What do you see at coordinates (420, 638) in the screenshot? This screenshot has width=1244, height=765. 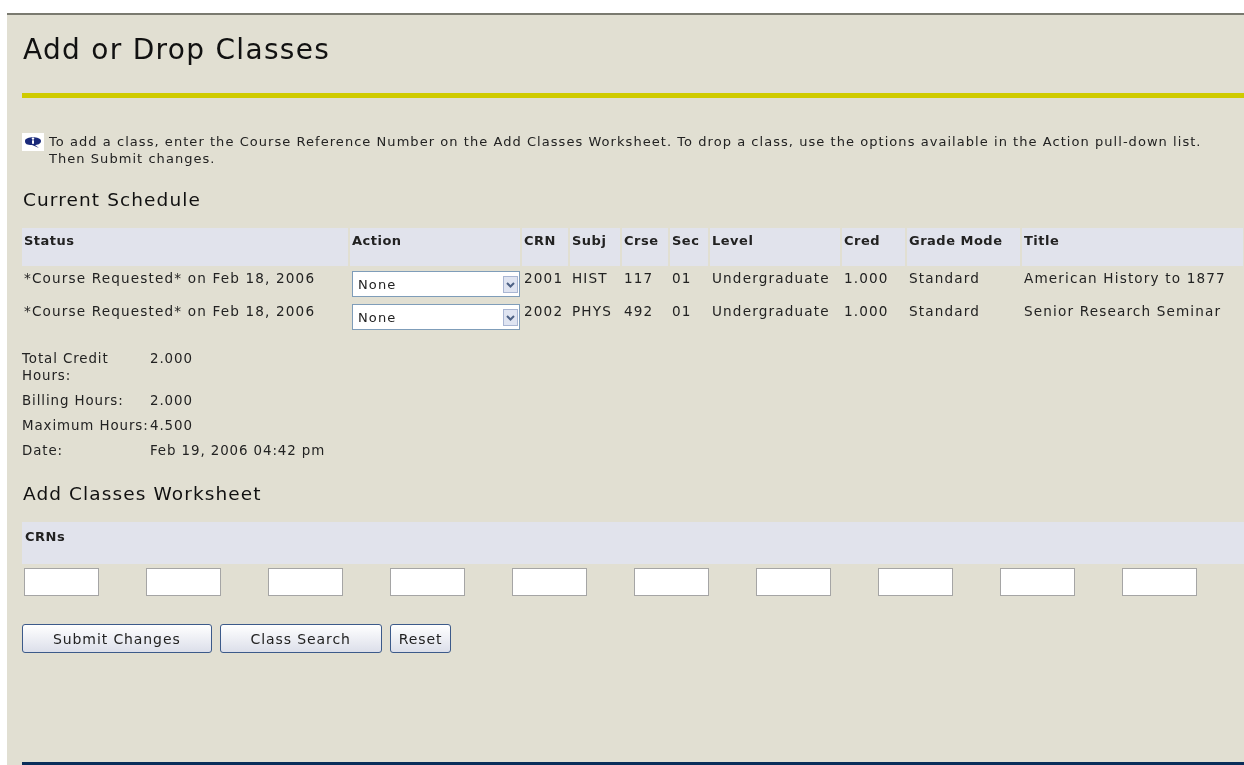 I see `form-button: Reset` at bounding box center [420, 638].